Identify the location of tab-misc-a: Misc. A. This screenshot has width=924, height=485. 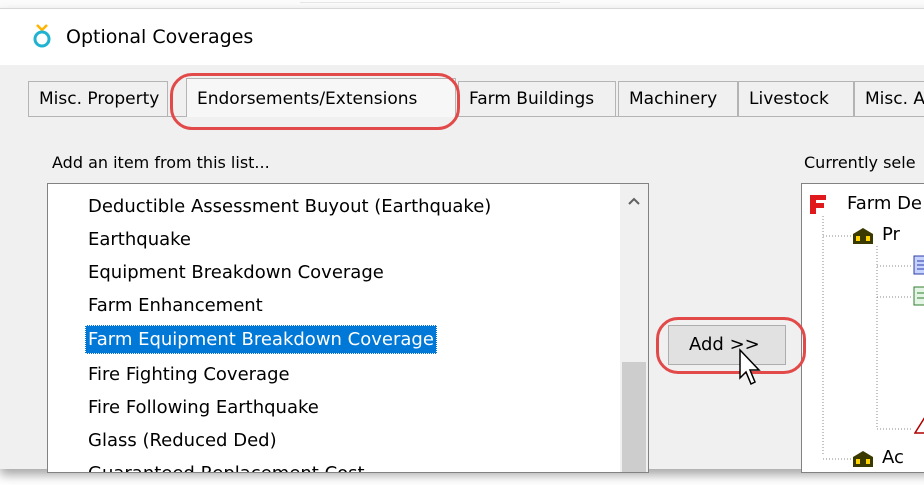
(889, 98).